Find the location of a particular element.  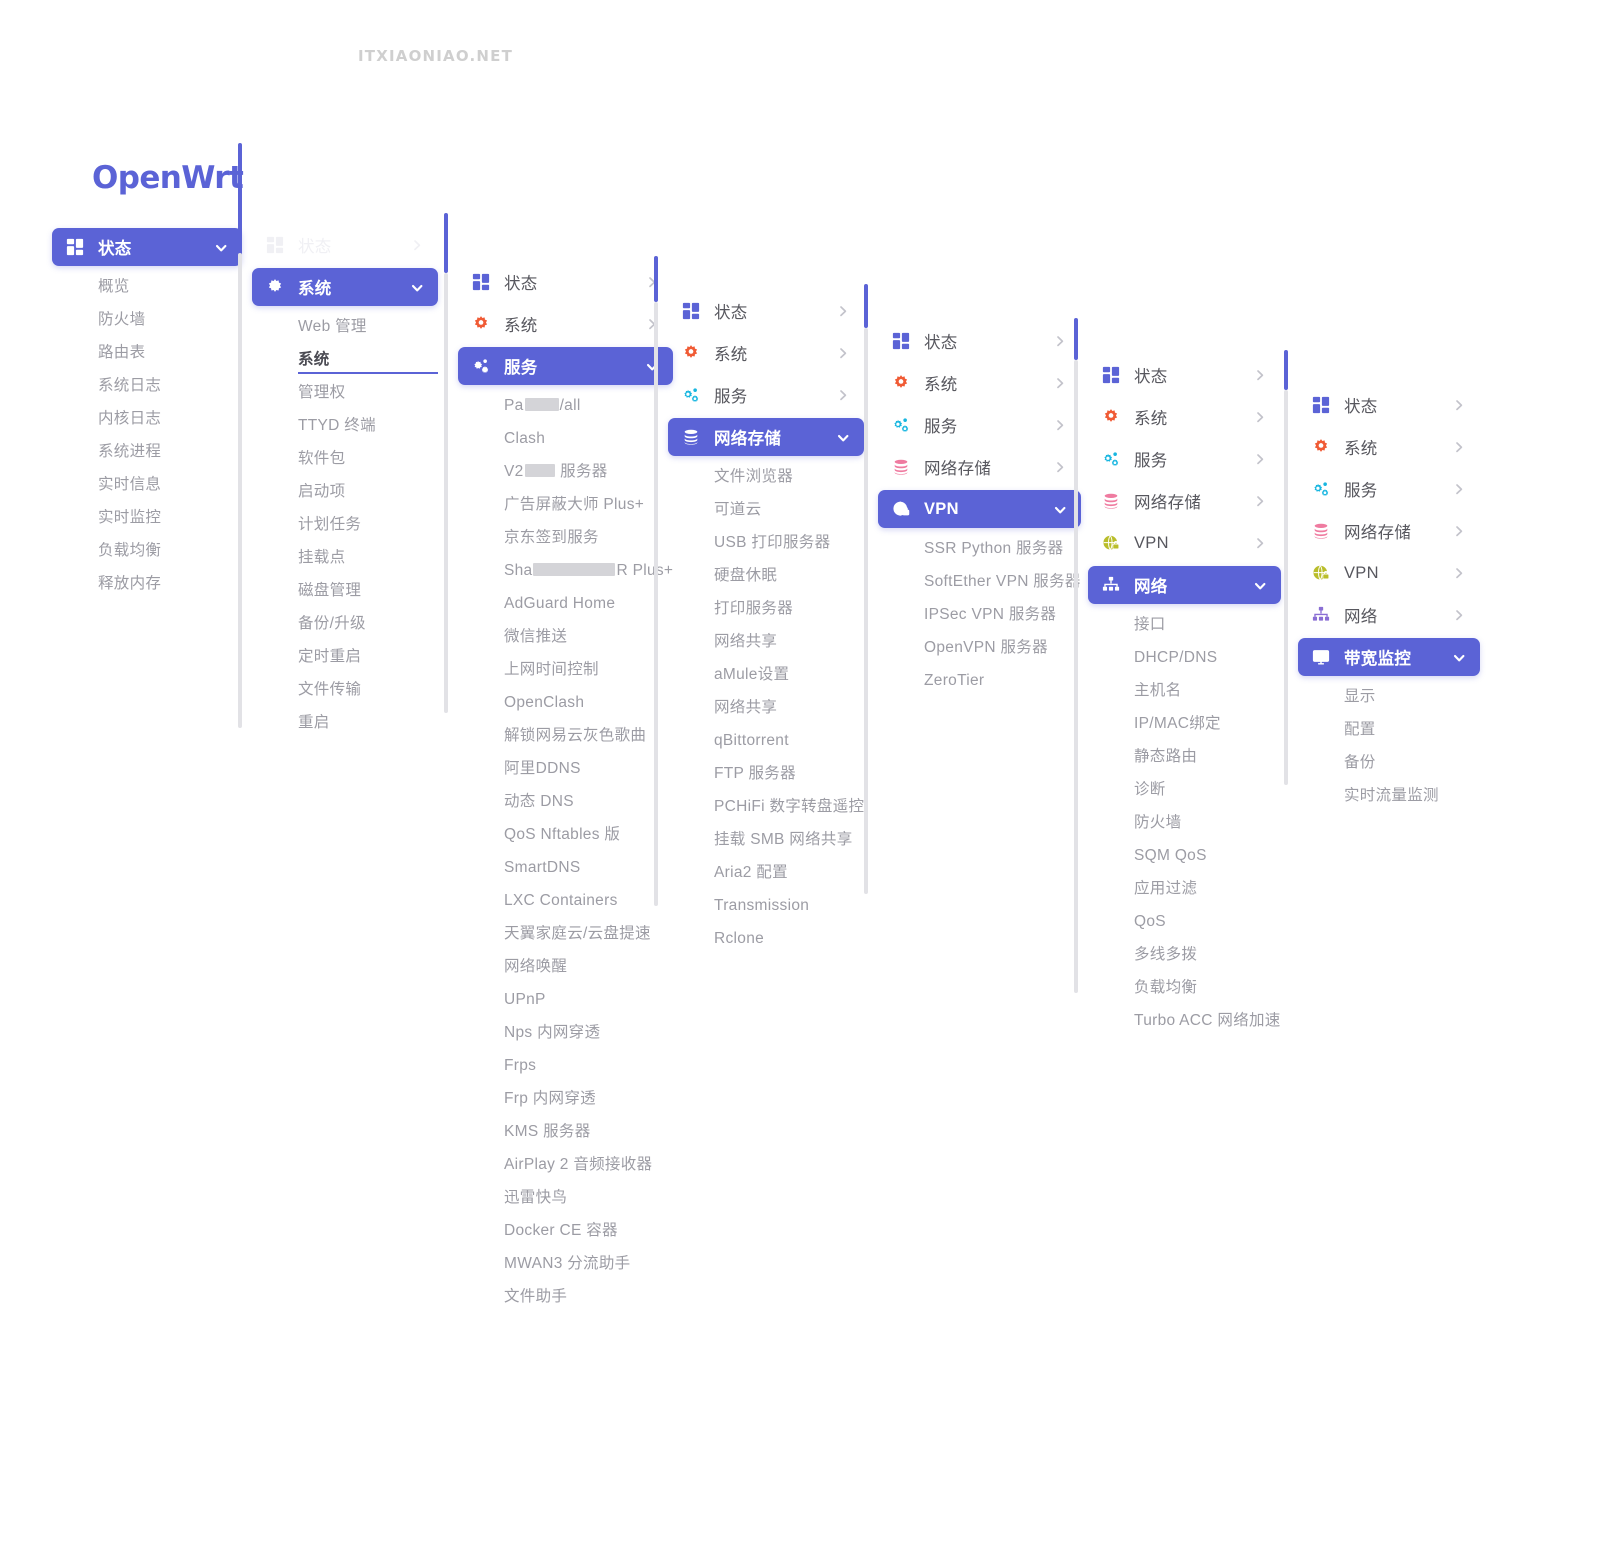

submenu-item-kms-服务器: KMS 服务器 is located at coordinates (565, 1131).